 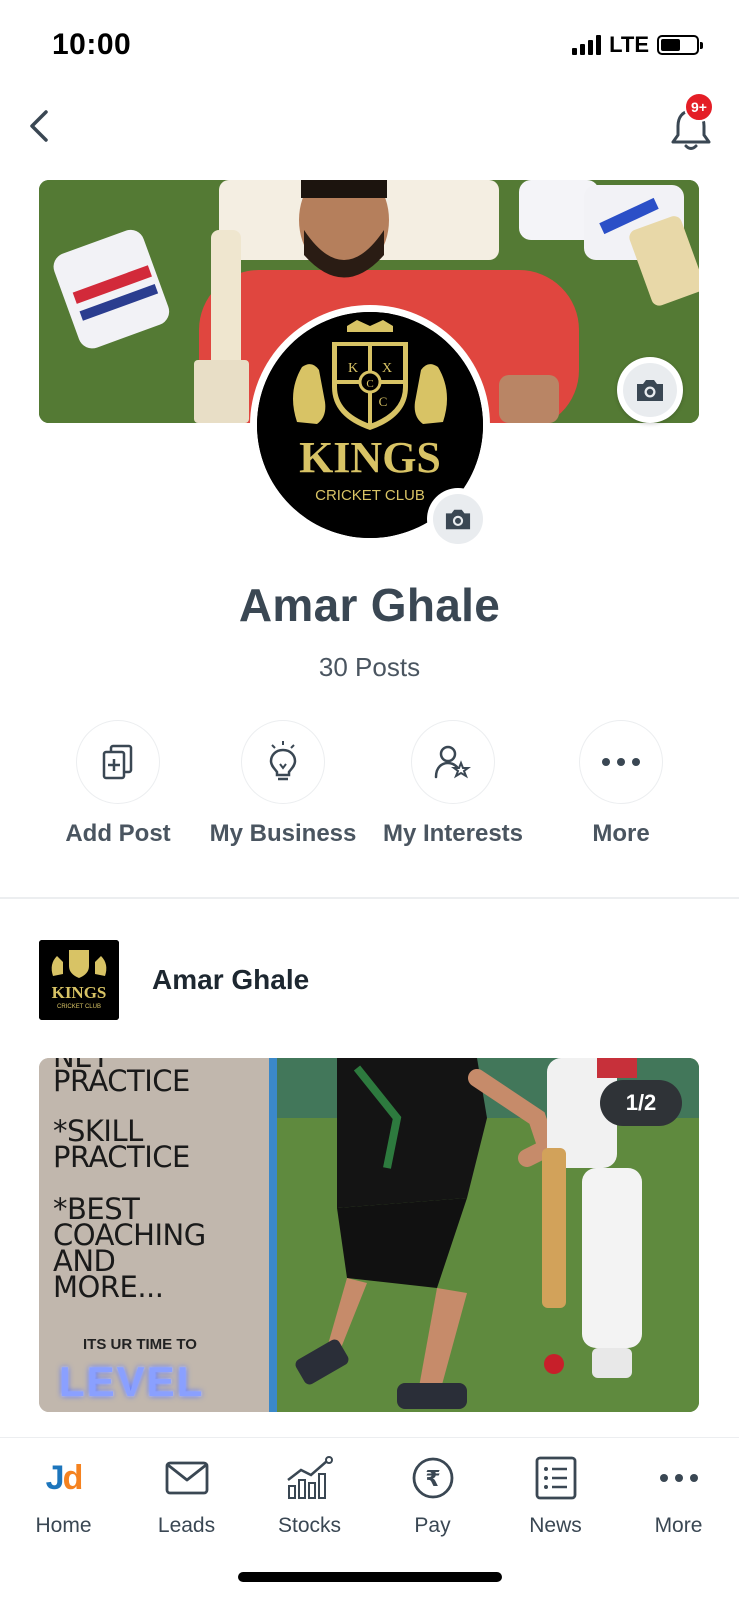 I want to click on tab-home: Jd Home, so click(x=63, y=1496).